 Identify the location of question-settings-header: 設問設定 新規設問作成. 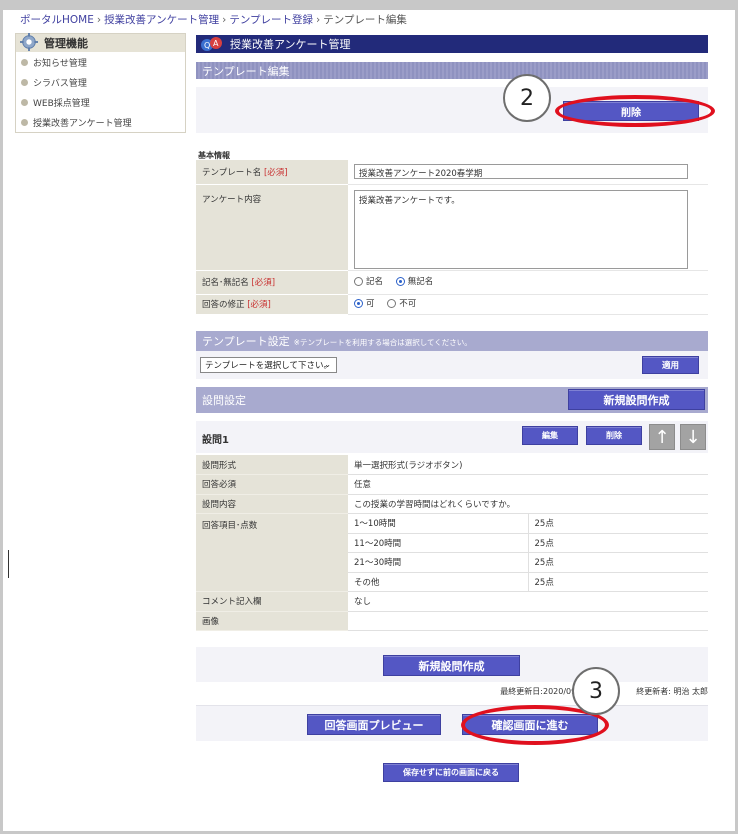
(452, 400).